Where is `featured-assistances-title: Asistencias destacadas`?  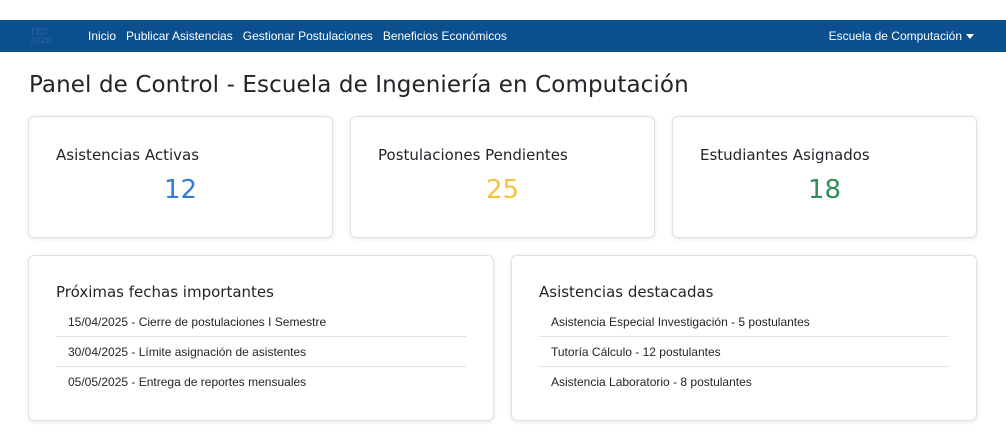 featured-assistances-title: Asistencias destacadas is located at coordinates (626, 292).